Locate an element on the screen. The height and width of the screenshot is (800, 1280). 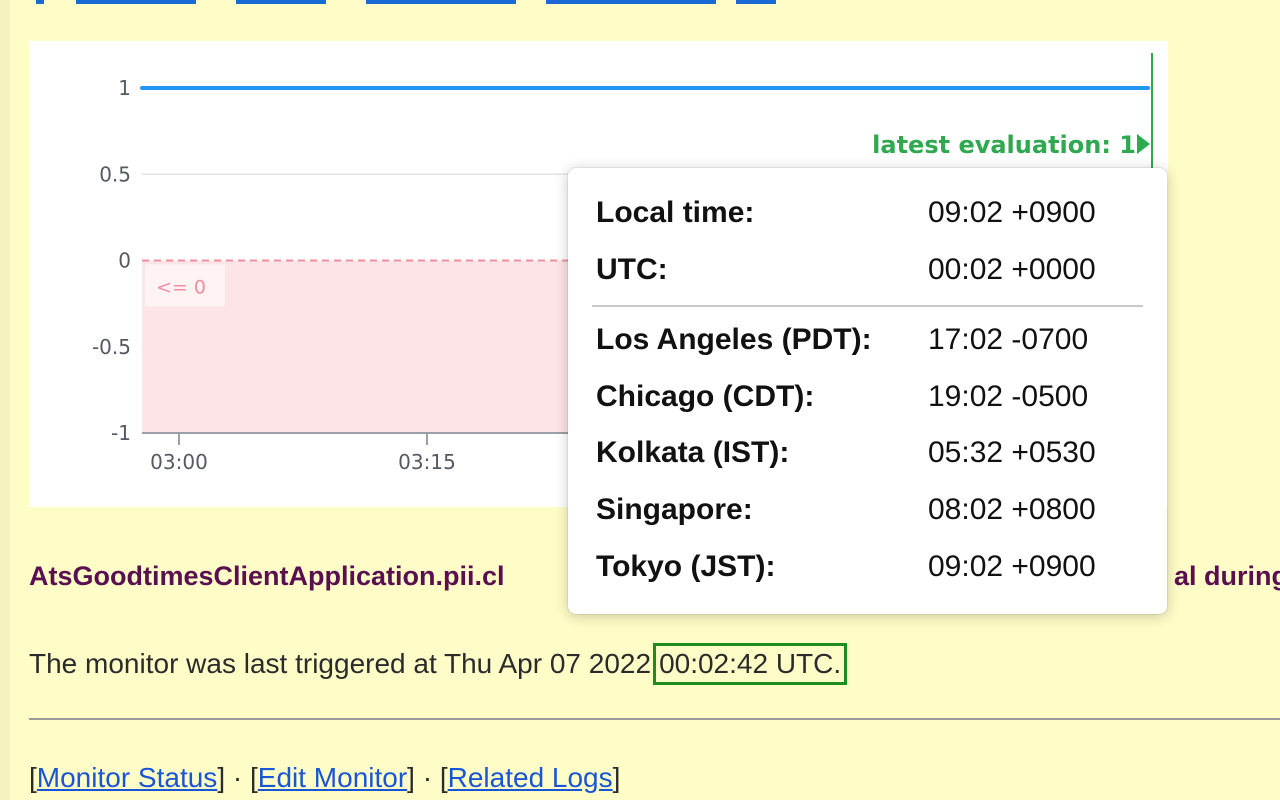
monitor-title: AtsGoodtimesClientApplication.pii.cl is located at coordinates (267, 576).